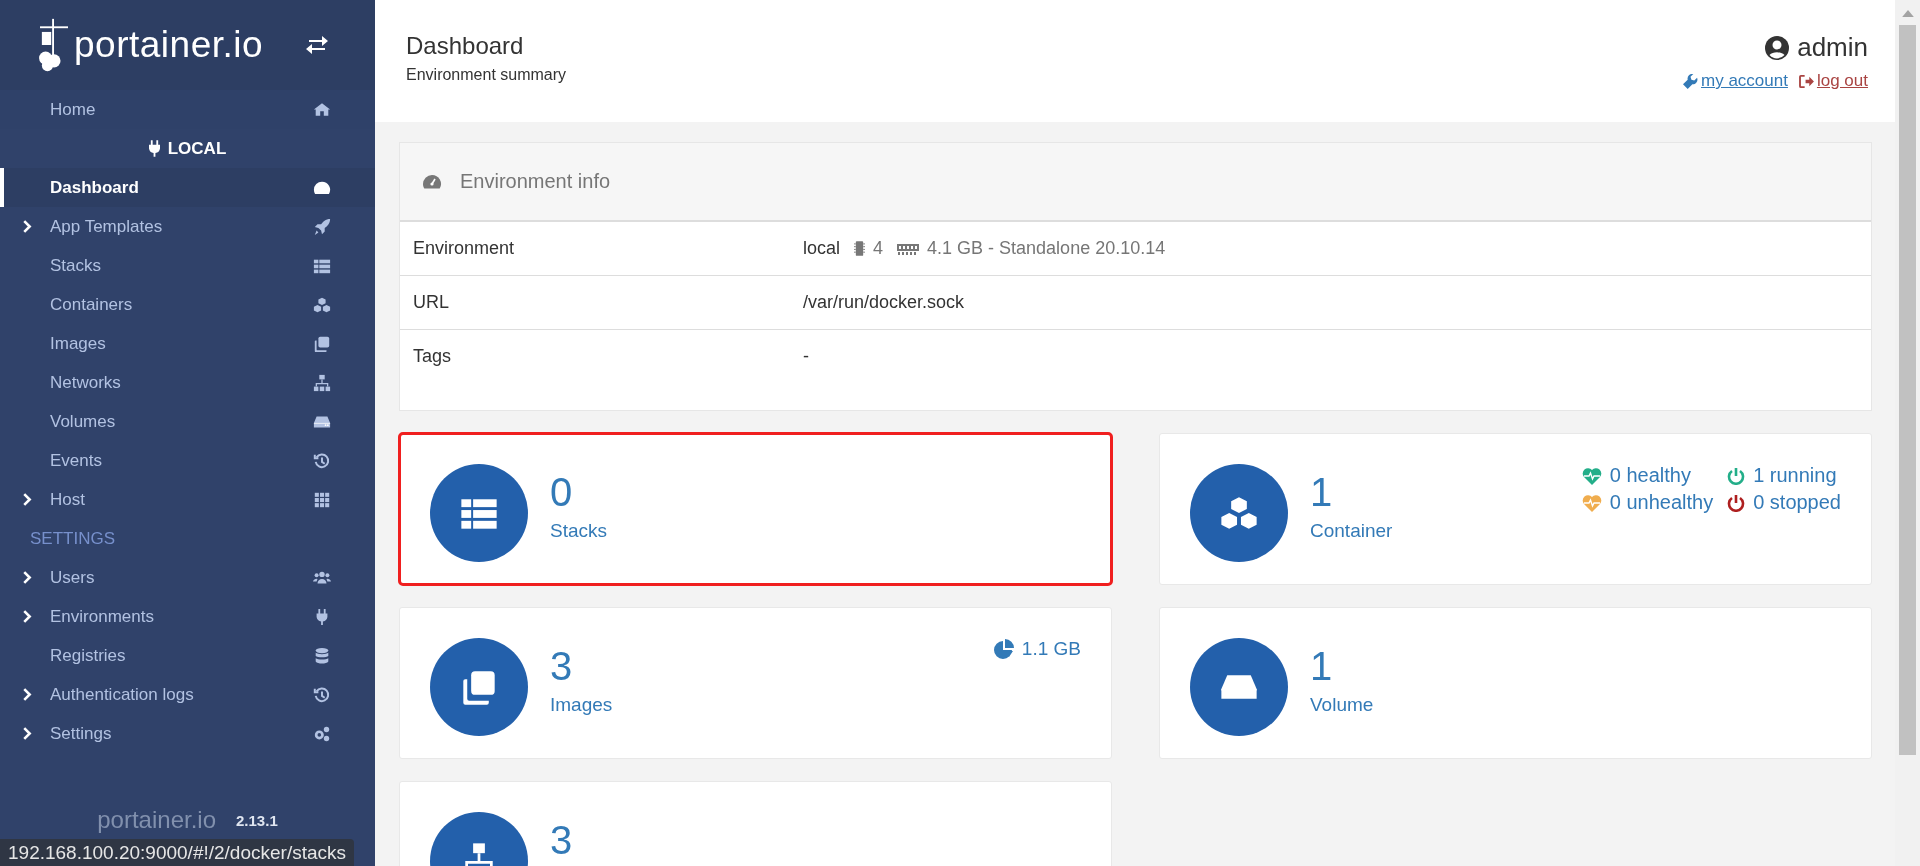  Describe the element at coordinates (884, 302) in the screenshot. I see `table-cell: /var/run/docker.sock` at that location.